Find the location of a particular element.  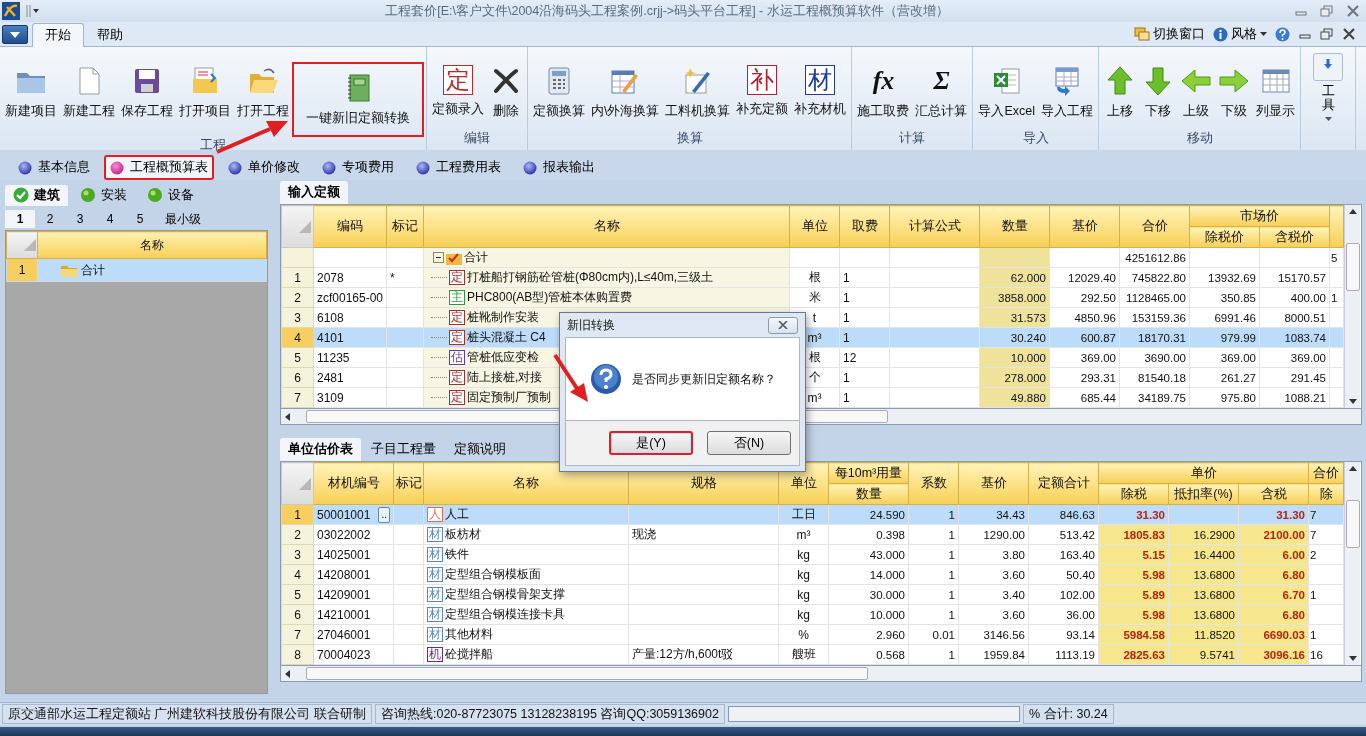

ribbon-button: 工料机换算 is located at coordinates (698, 92).